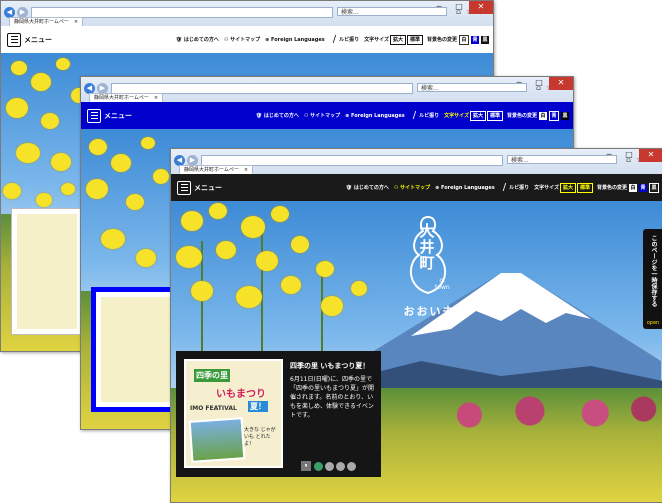 The width and height of the screenshot is (662, 503). I want to click on side-tab-label: このページを一時保存する, so click(653, 271).